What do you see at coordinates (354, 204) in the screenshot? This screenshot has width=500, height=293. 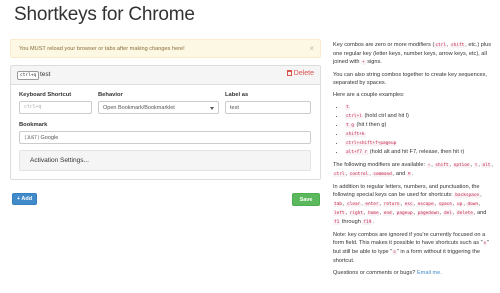 I see `special-key-code: clear` at bounding box center [354, 204].